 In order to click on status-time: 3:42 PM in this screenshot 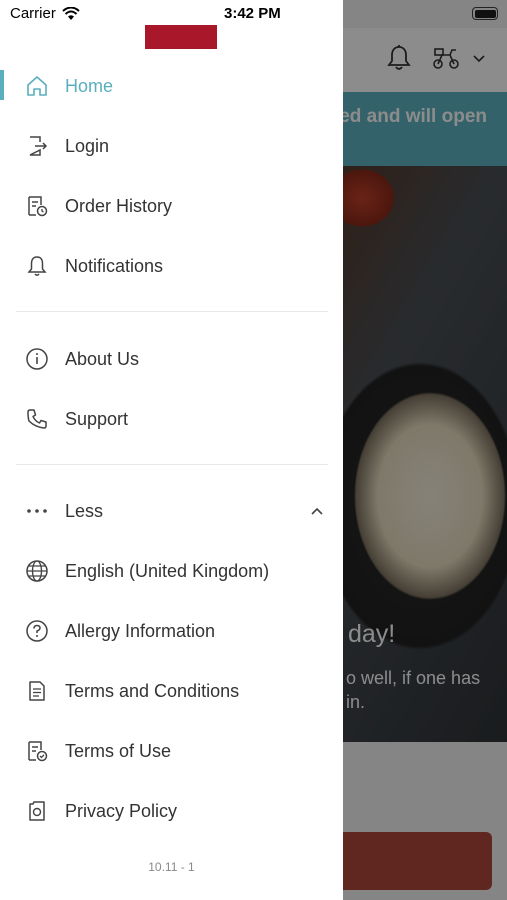, I will do `click(252, 13)`.